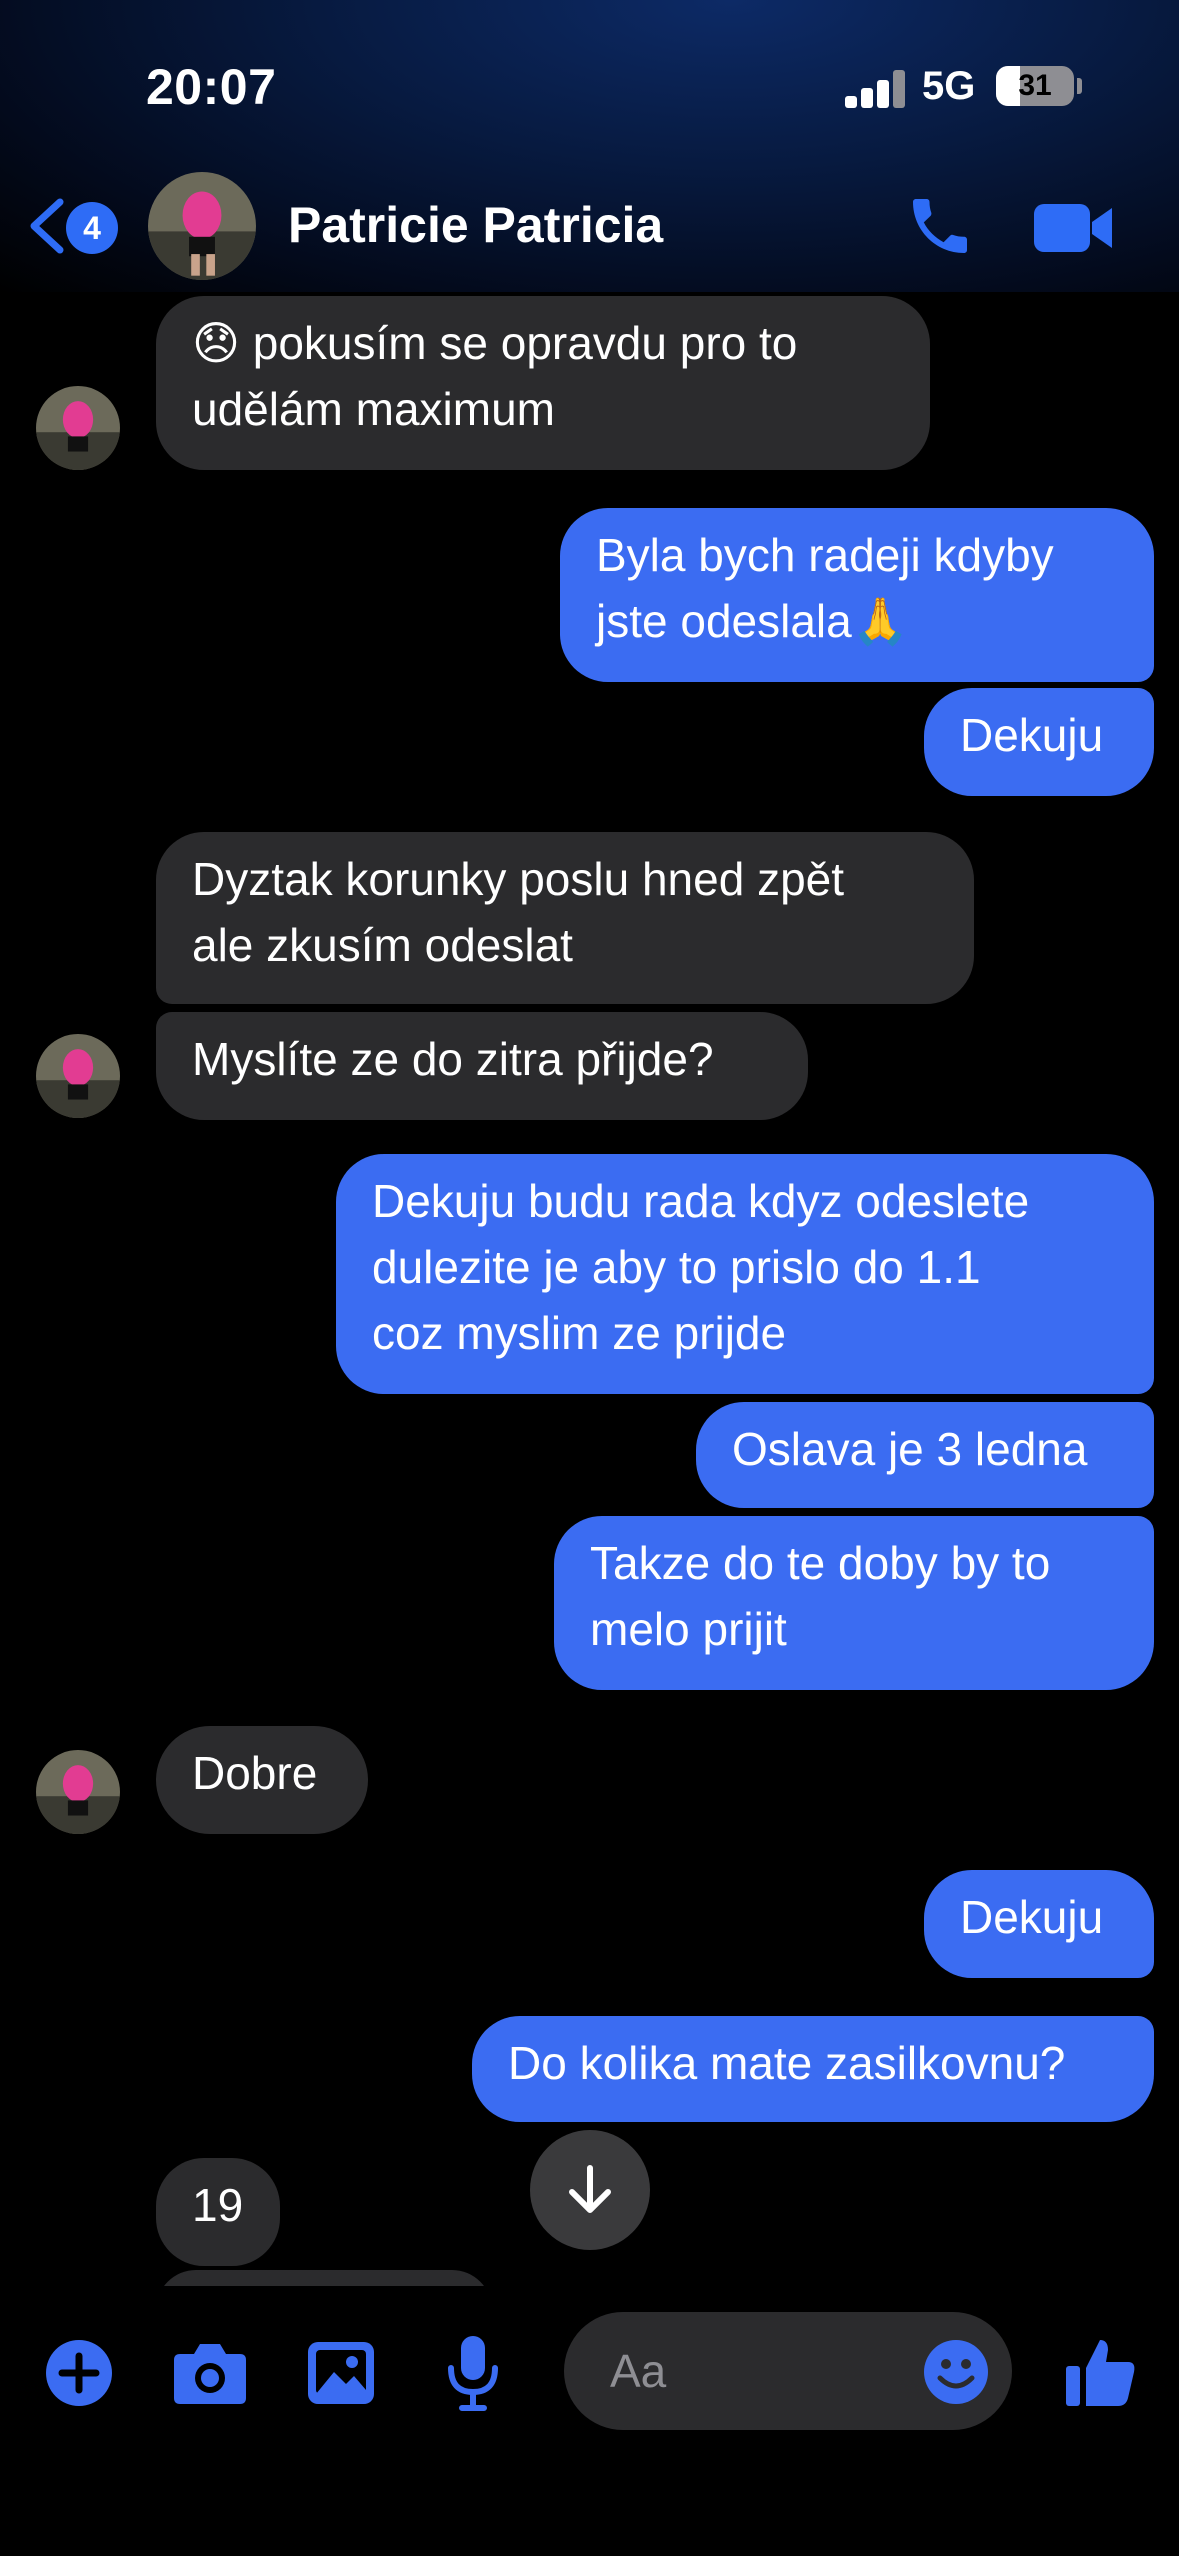 Image resolution: width=1179 pixels, height=2556 pixels. I want to click on video-camera-icon, so click(1074, 228).